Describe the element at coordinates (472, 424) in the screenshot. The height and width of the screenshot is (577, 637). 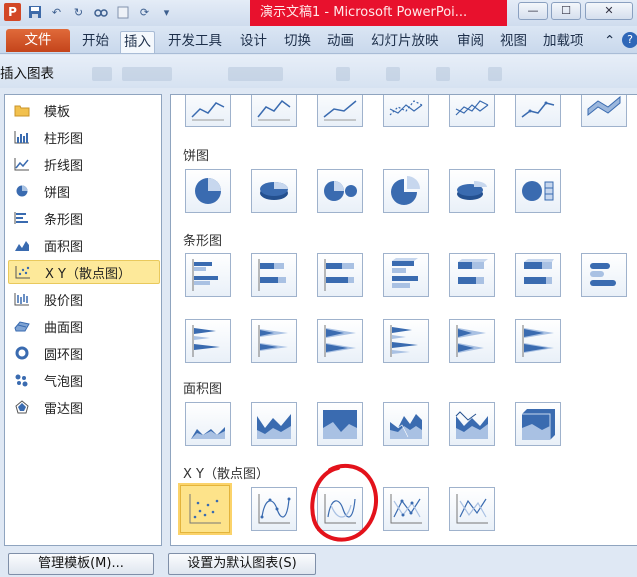
I see `chart-thumb-3d-stacked-area` at that location.